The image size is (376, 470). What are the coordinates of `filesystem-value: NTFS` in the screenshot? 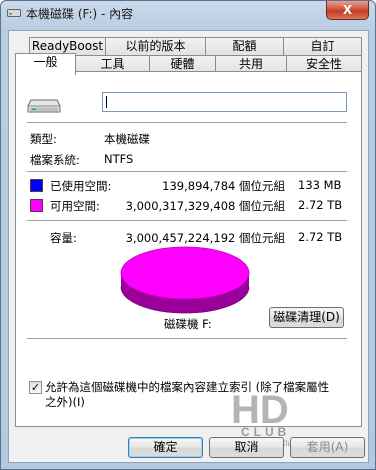 It's located at (119, 159).